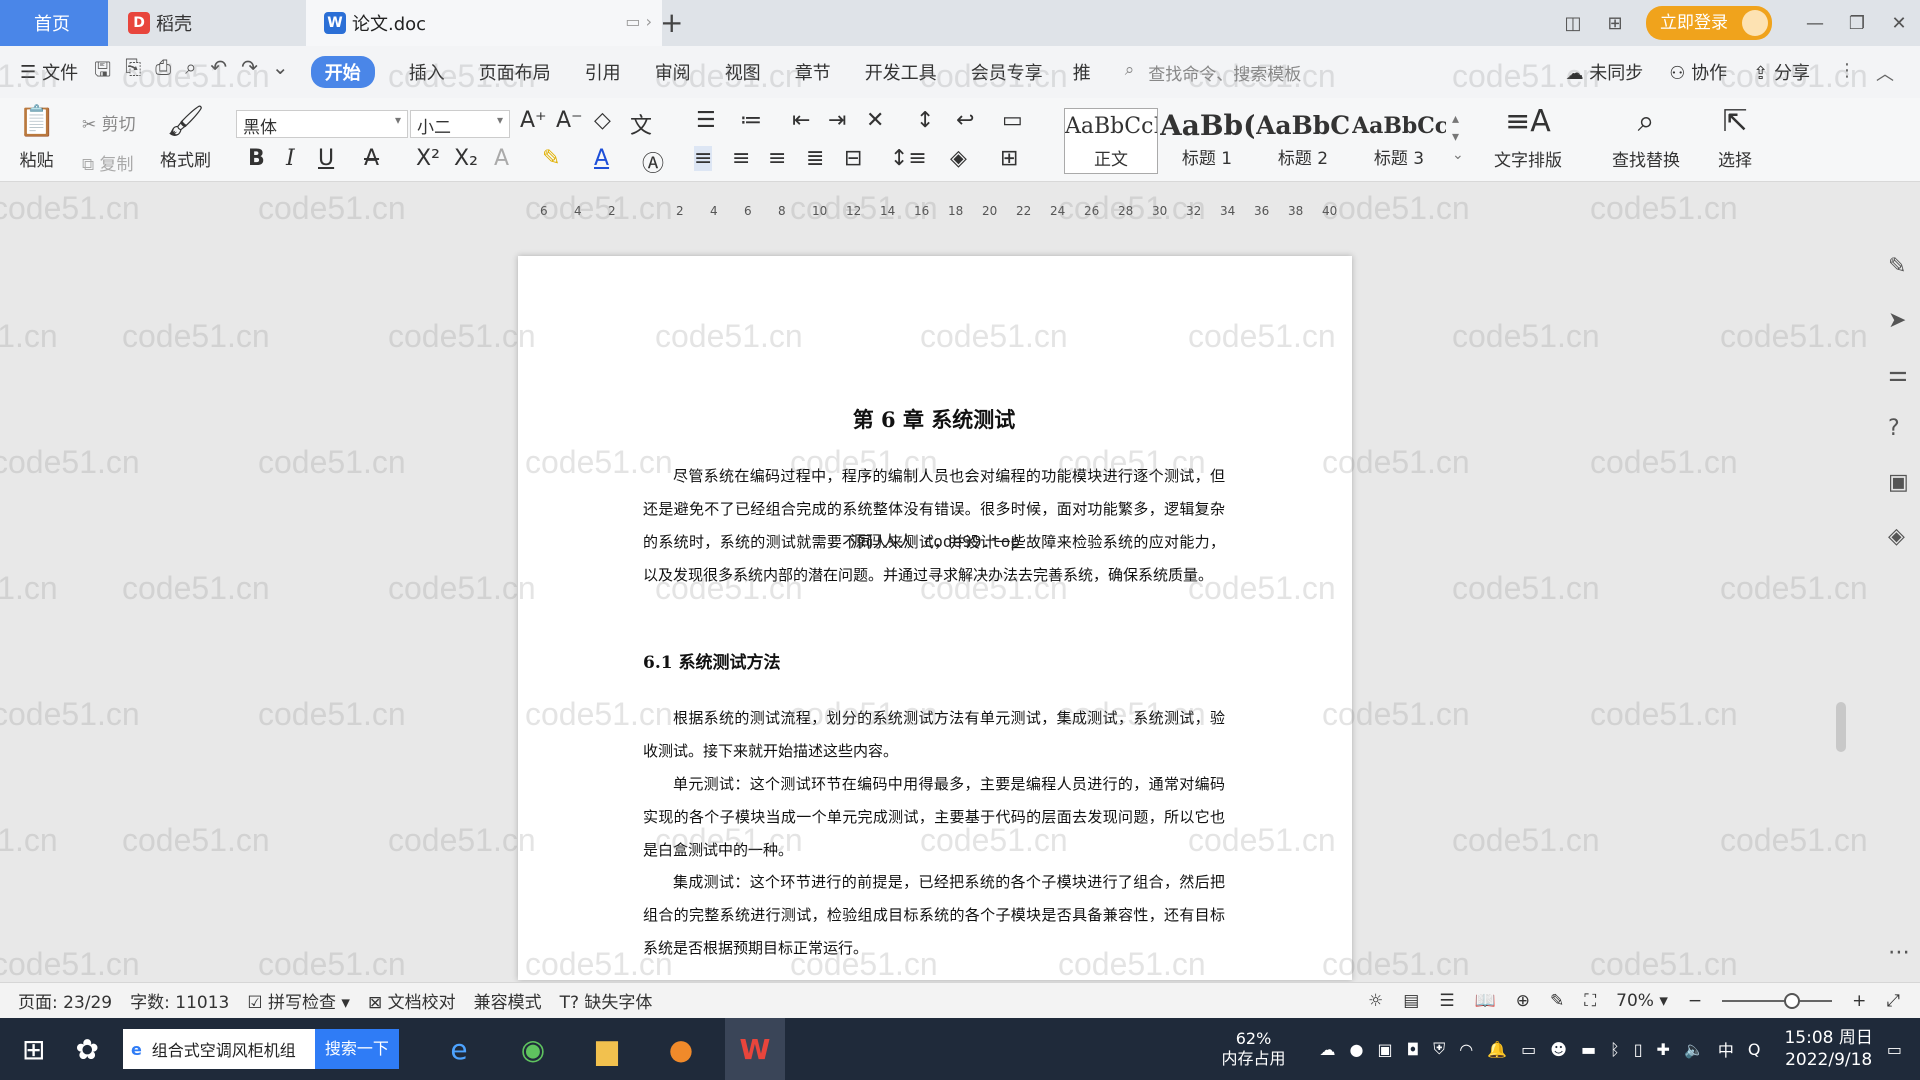 Image resolution: width=1920 pixels, height=1080 pixels. What do you see at coordinates (602, 120) in the screenshot?
I see `clear-format-icon: ◇` at bounding box center [602, 120].